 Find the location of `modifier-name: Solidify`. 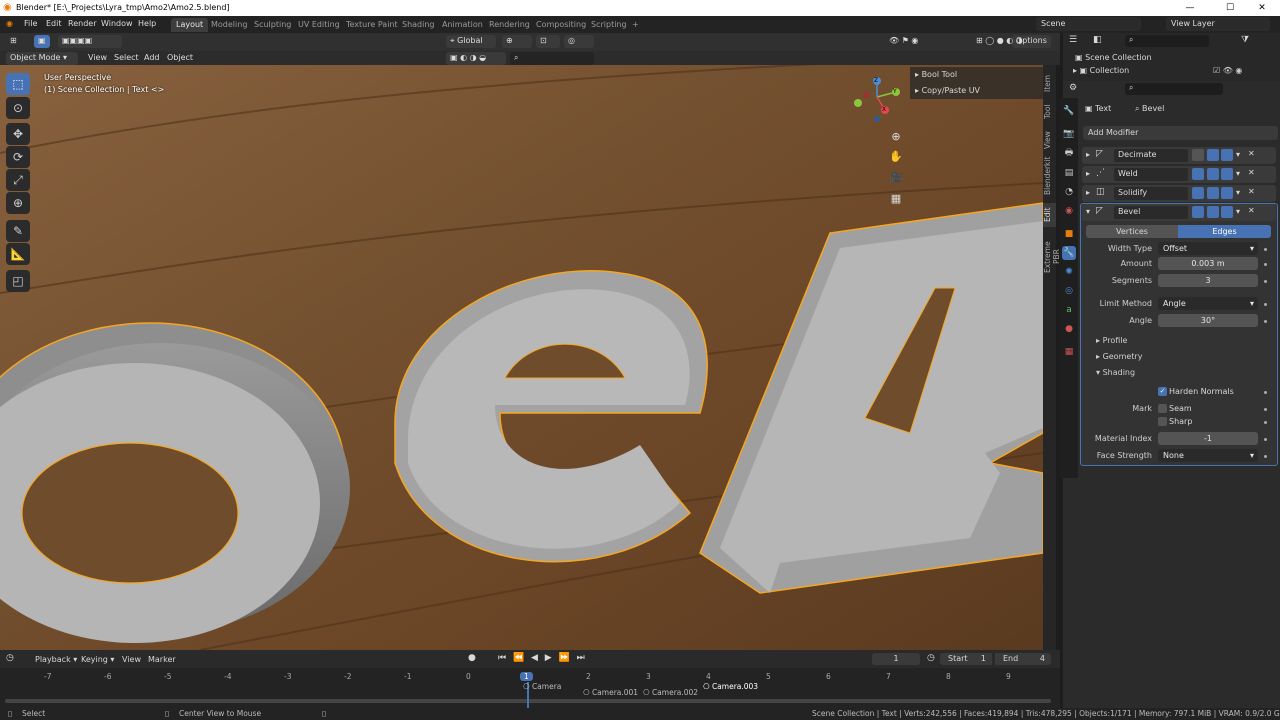

modifier-name: Solidify is located at coordinates (1151, 193).